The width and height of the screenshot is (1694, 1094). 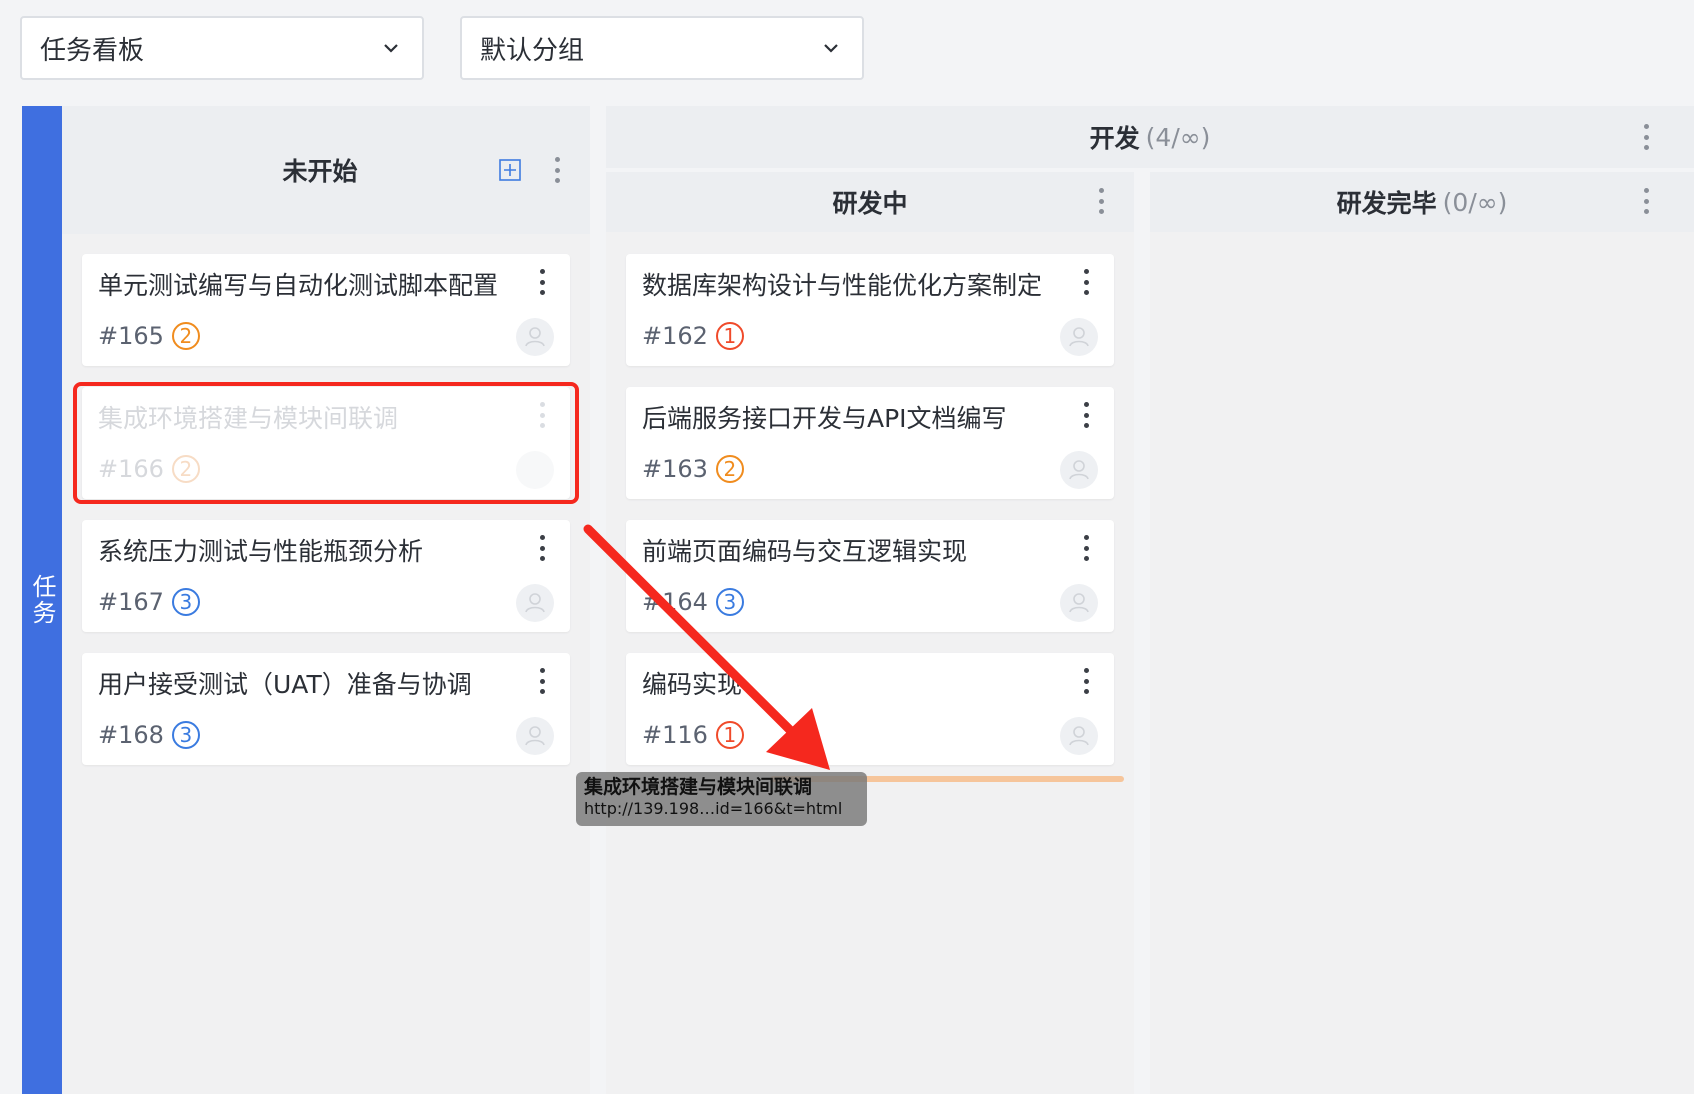 What do you see at coordinates (870, 443) in the screenshot?
I see `task-card-163: 后端服务接口开发与API文档编写 #163 2` at bounding box center [870, 443].